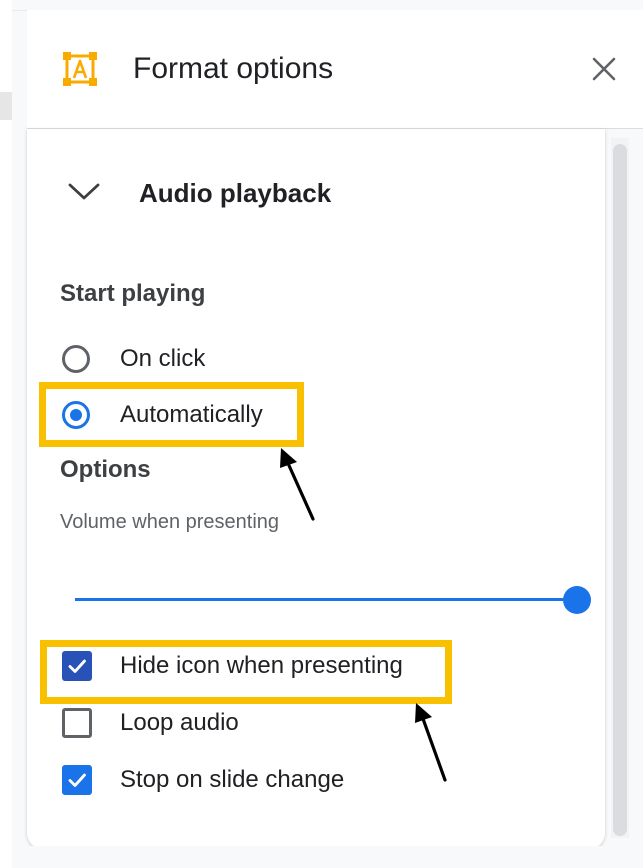  Describe the element at coordinates (335, 69) in the screenshot. I see `panel-header: Format options` at that location.